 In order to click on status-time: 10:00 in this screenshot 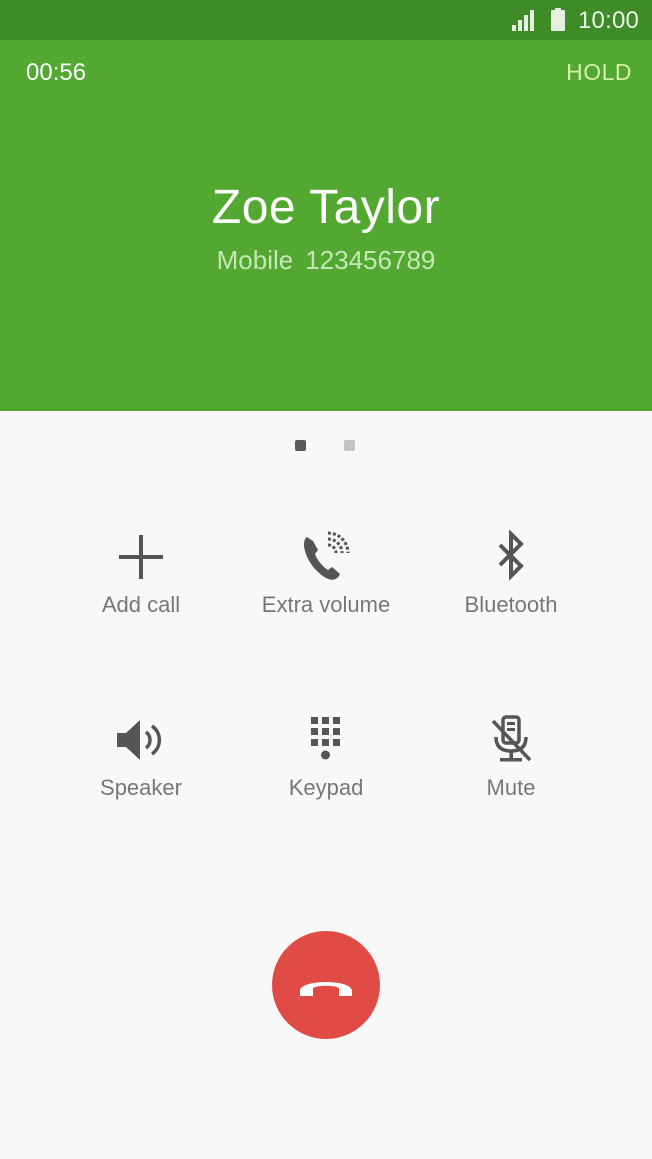, I will do `click(609, 20)`.